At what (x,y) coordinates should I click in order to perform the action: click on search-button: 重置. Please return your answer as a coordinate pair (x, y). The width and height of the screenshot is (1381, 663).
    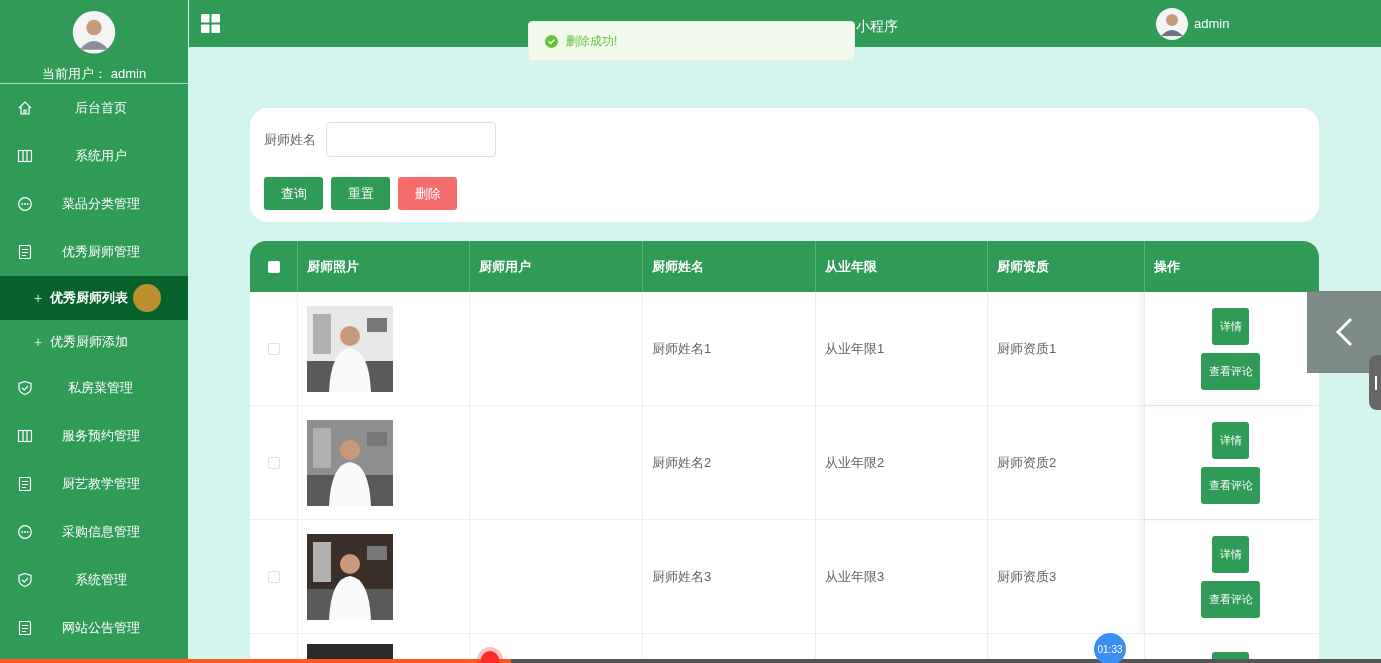
    Looking at the image, I should click on (360, 193).